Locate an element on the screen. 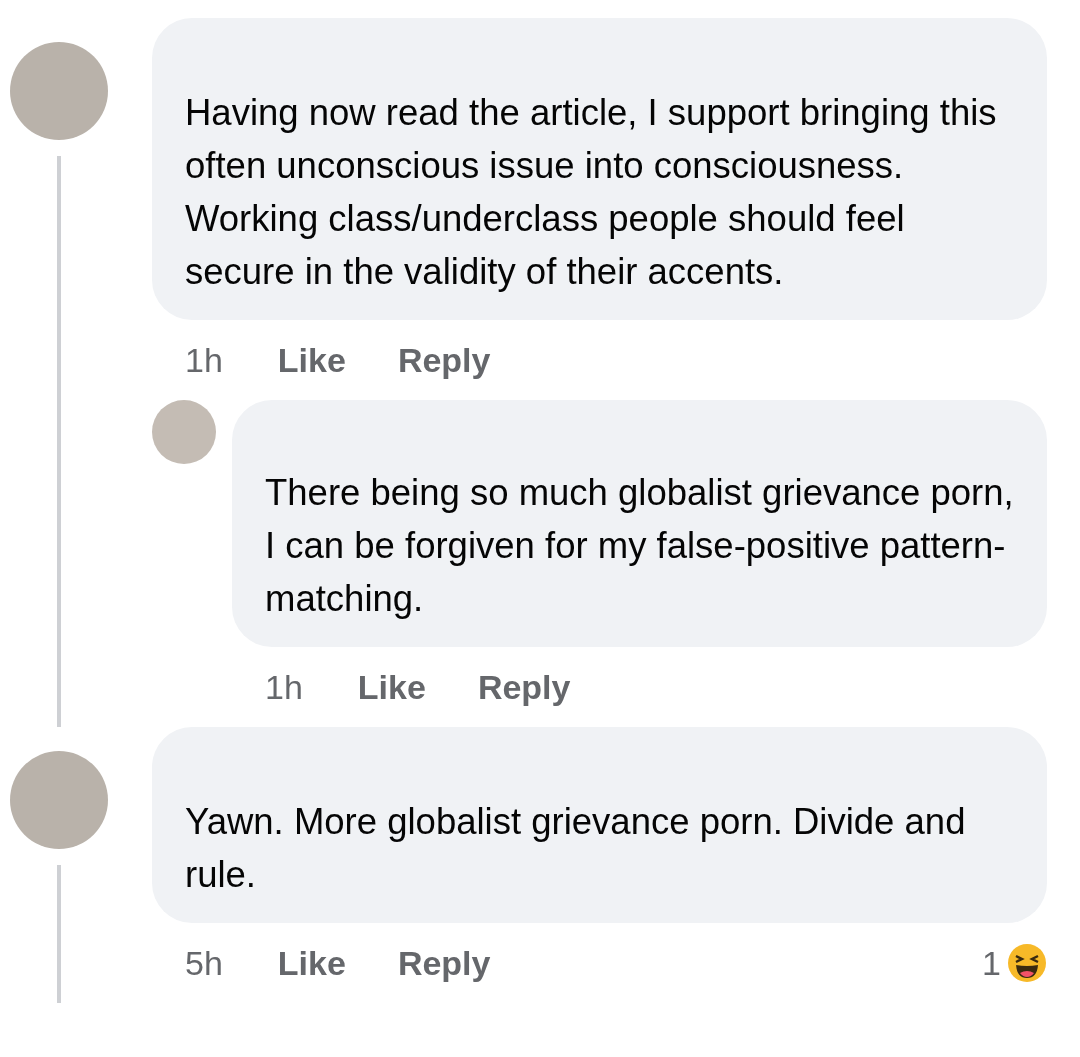 This screenshot has height=1057, width=1080. reaction-count: 1 is located at coordinates (991, 963).